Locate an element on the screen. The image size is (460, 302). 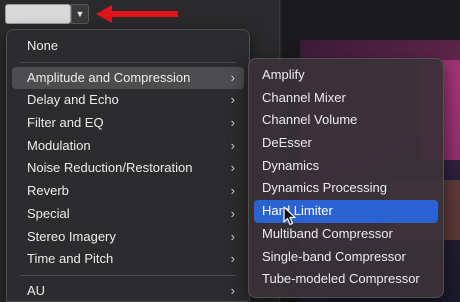
submenu-item-single-band-compressor: Single-band Compressor is located at coordinates (346, 257).